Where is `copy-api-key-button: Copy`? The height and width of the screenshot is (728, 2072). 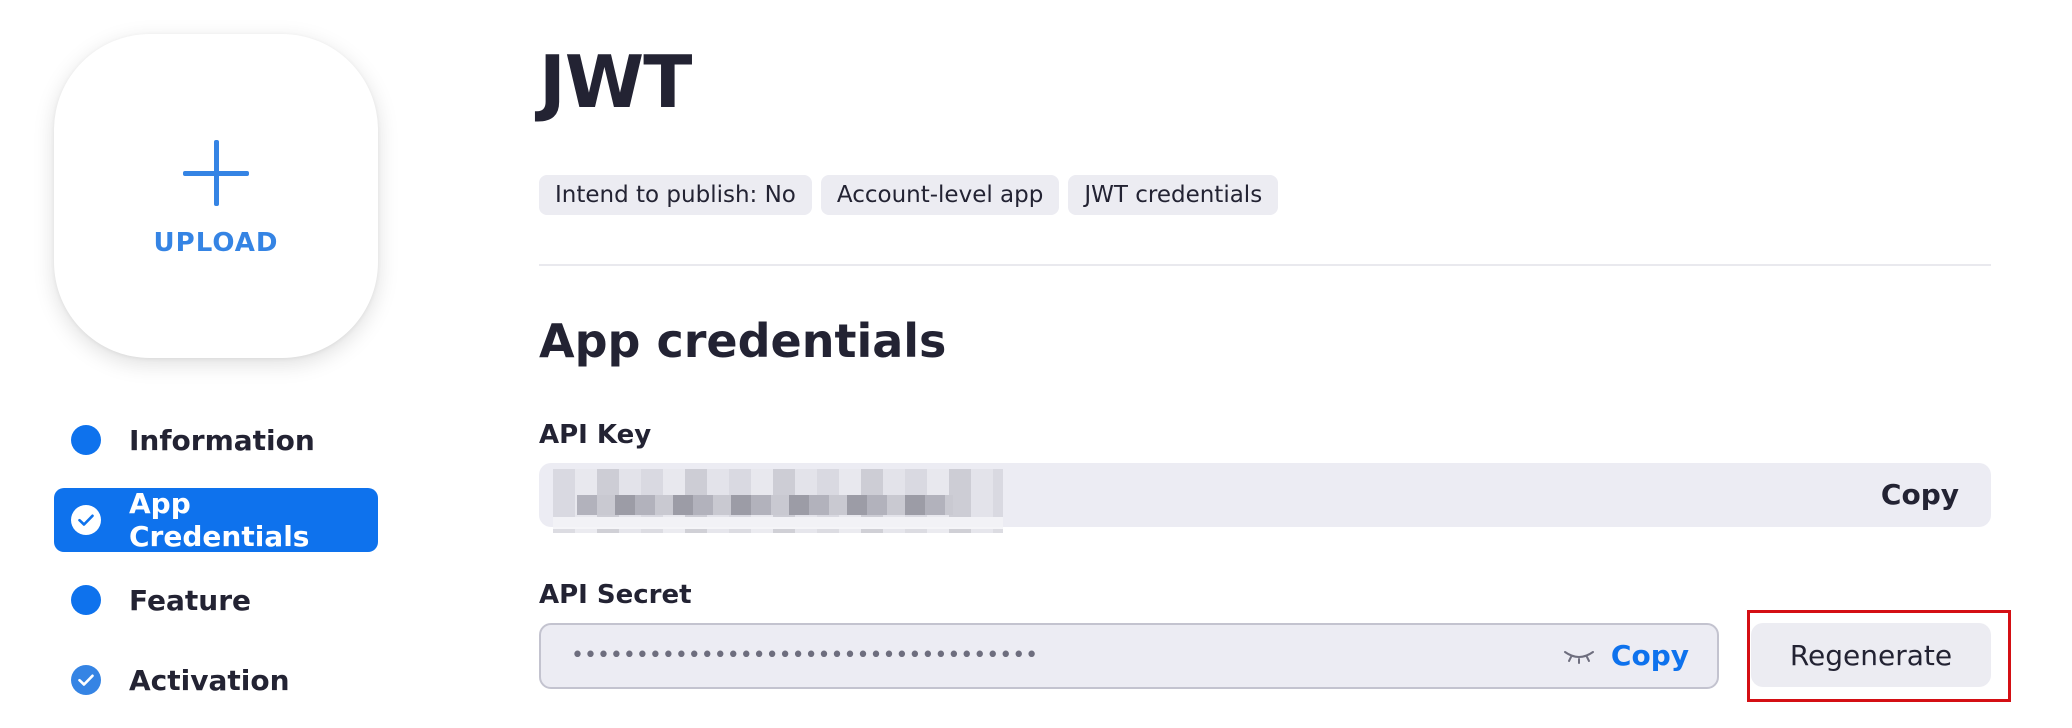 copy-api-key-button: Copy is located at coordinates (1920, 495).